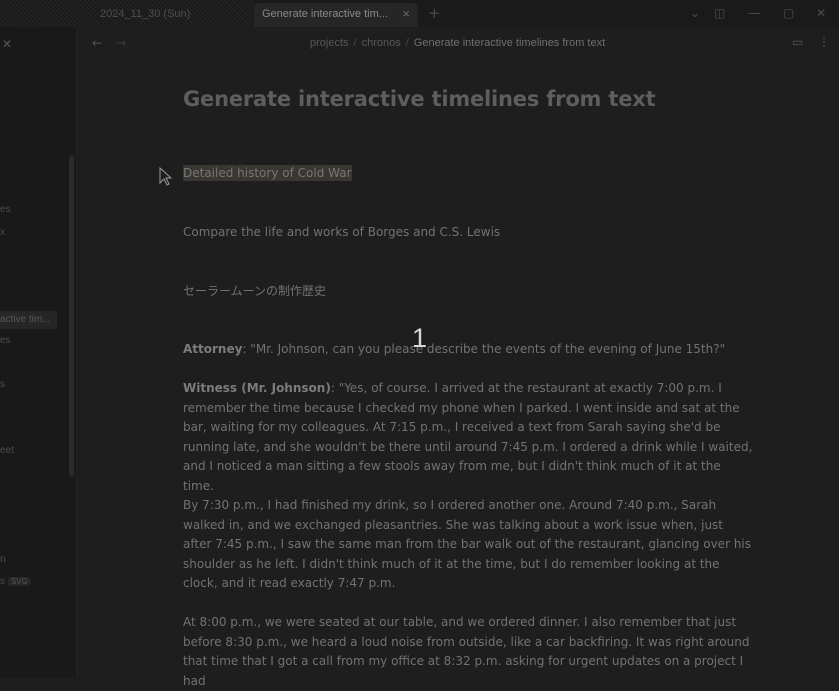 The height and width of the screenshot is (691, 839). I want to click on highlighted-text: Detailed history of Cold War, so click(267, 173).